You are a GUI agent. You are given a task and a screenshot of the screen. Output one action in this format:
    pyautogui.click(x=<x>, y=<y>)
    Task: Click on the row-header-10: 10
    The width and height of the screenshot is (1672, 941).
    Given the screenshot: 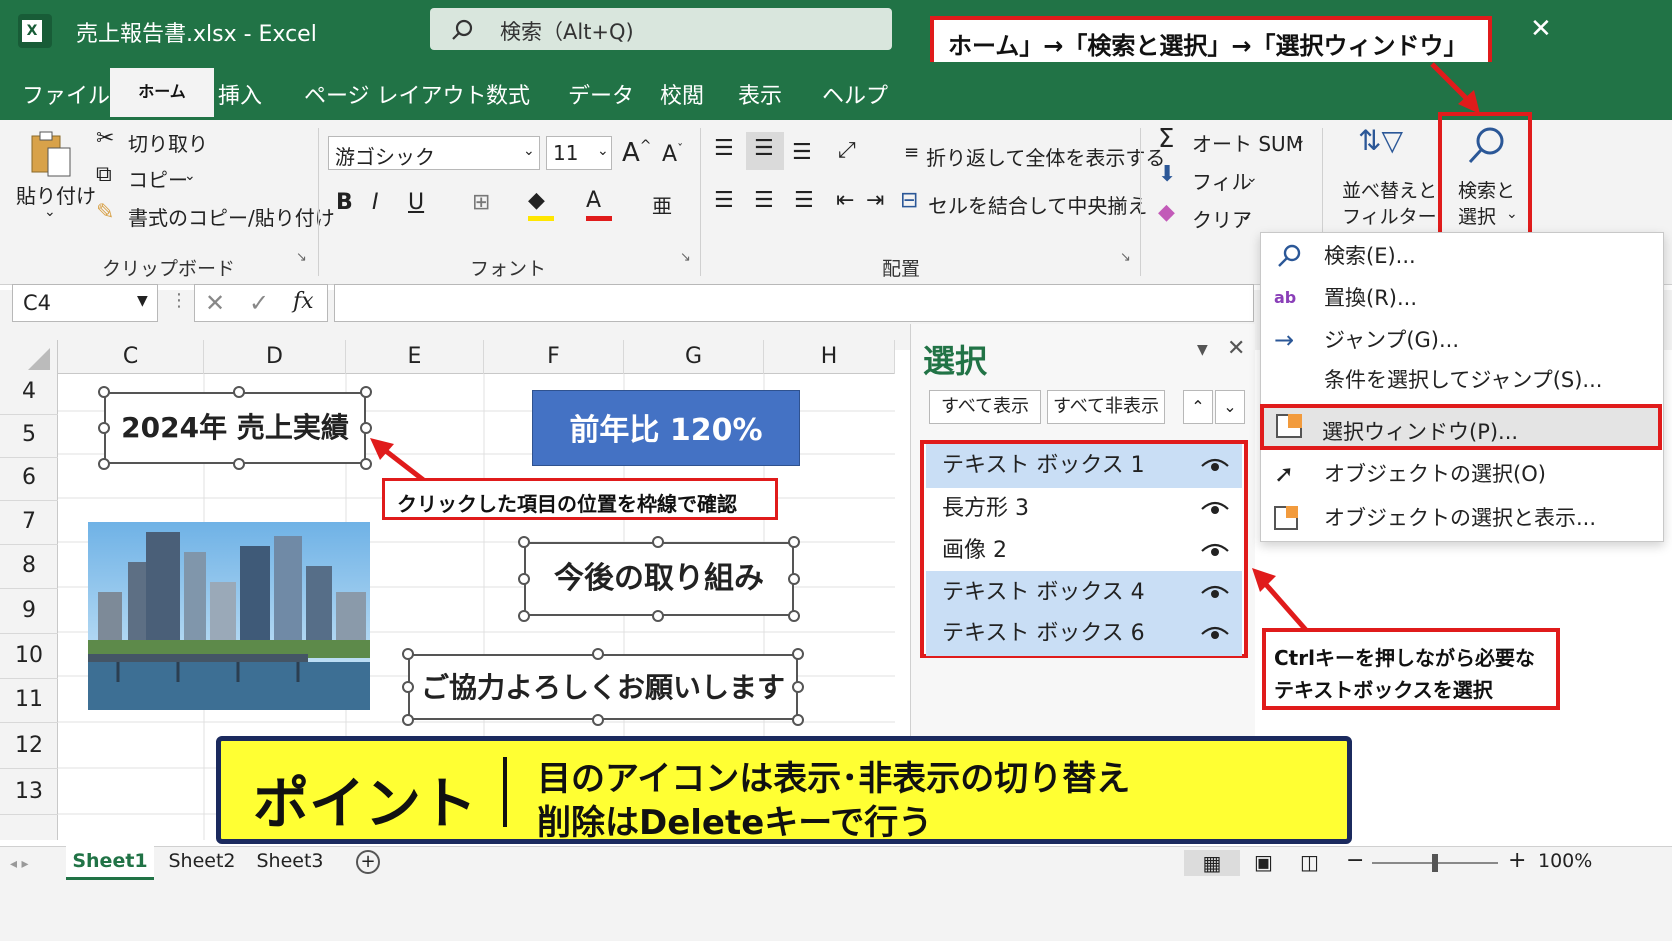 What is the action you would take?
    pyautogui.click(x=29, y=655)
    